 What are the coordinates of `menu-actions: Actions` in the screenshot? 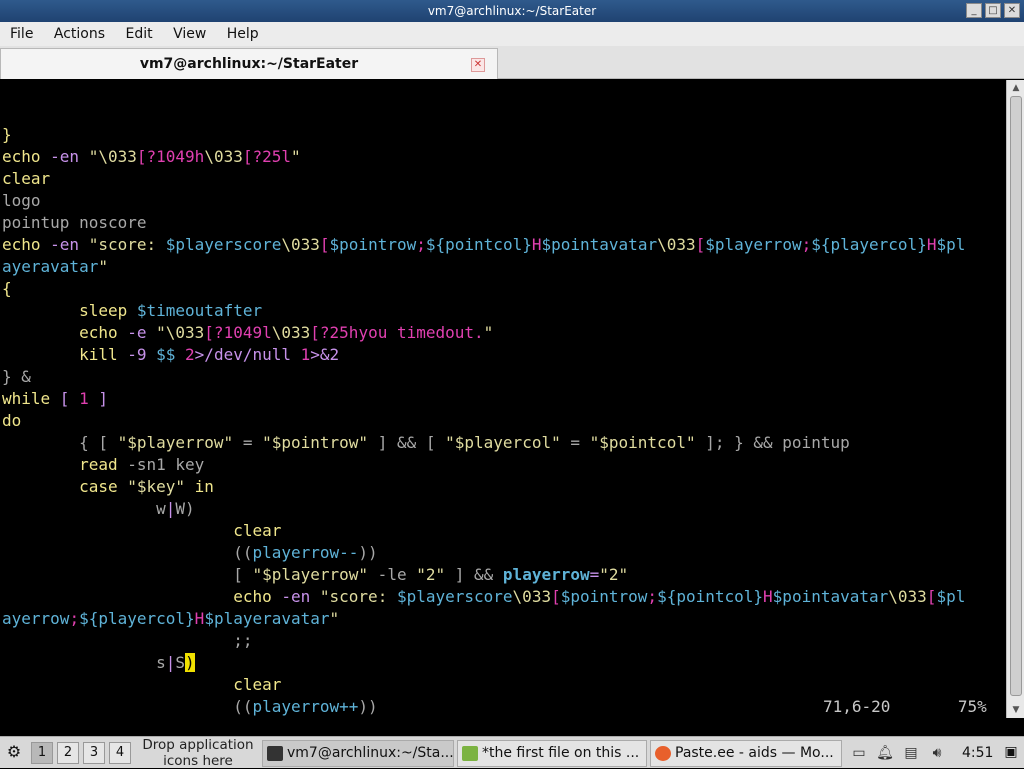 It's located at (79, 34).